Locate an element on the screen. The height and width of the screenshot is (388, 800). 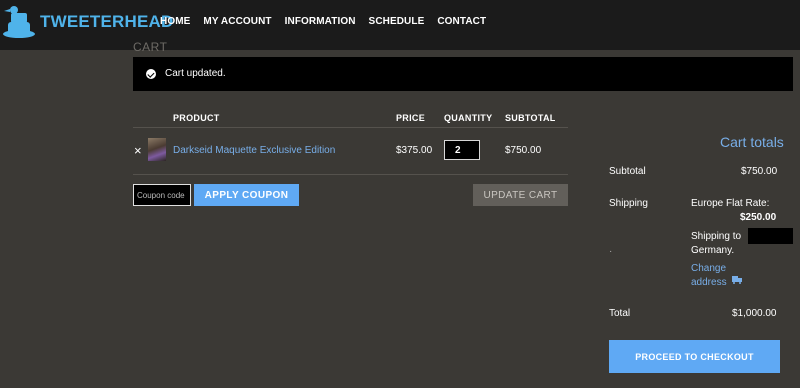
check-circle-icon is located at coordinates (151, 74).